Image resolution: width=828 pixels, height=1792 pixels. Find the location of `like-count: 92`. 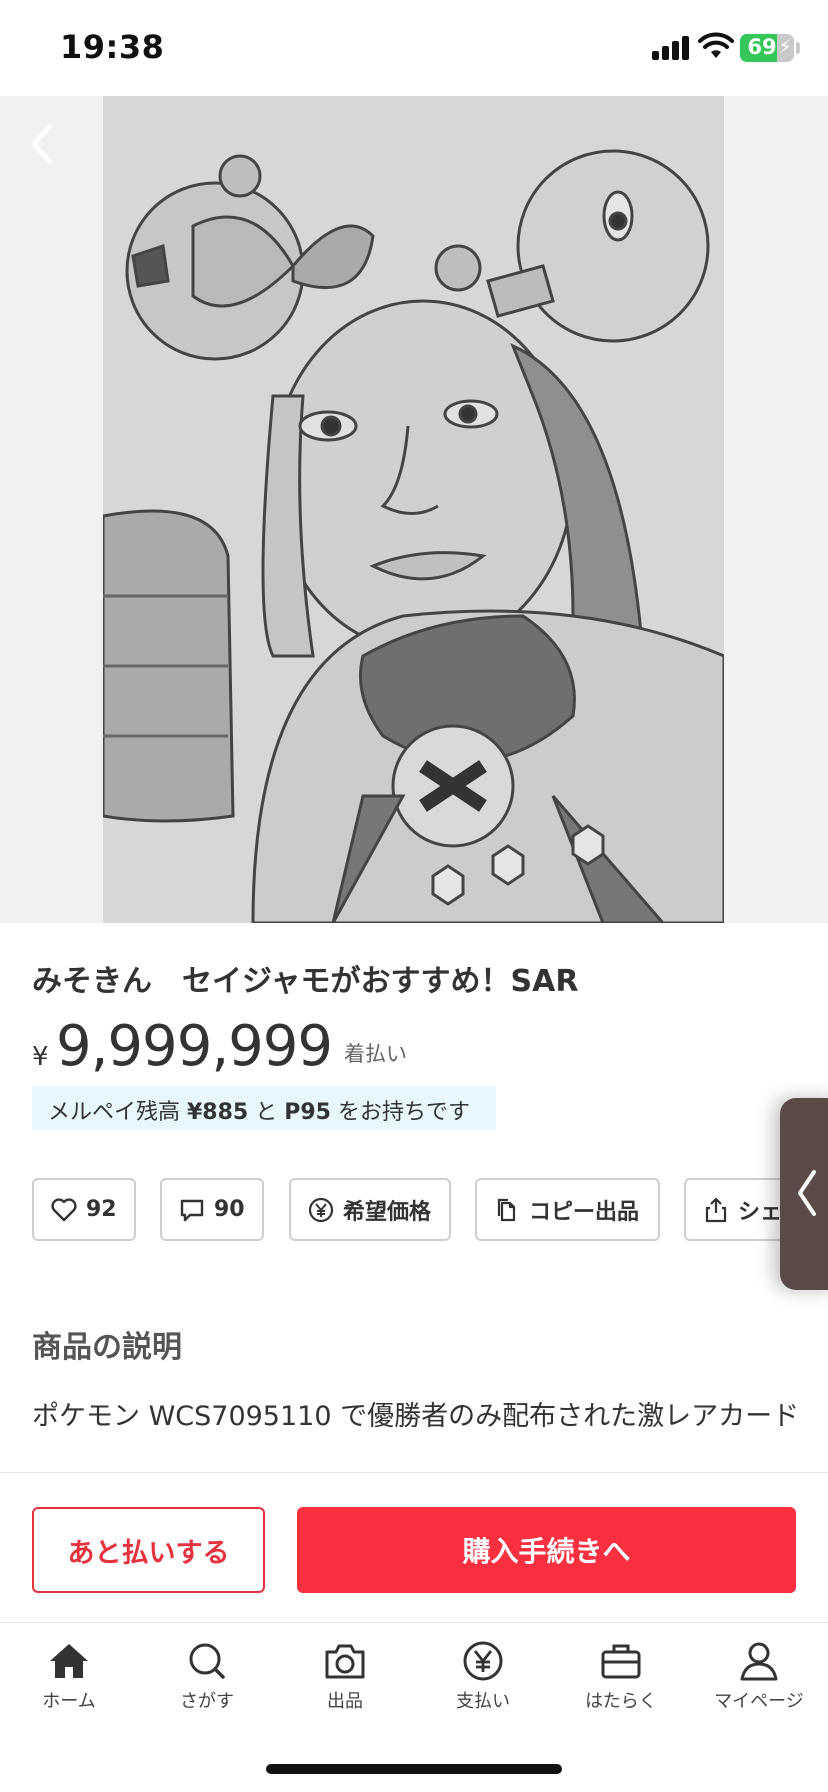

like-count: 92 is located at coordinates (101, 1209).